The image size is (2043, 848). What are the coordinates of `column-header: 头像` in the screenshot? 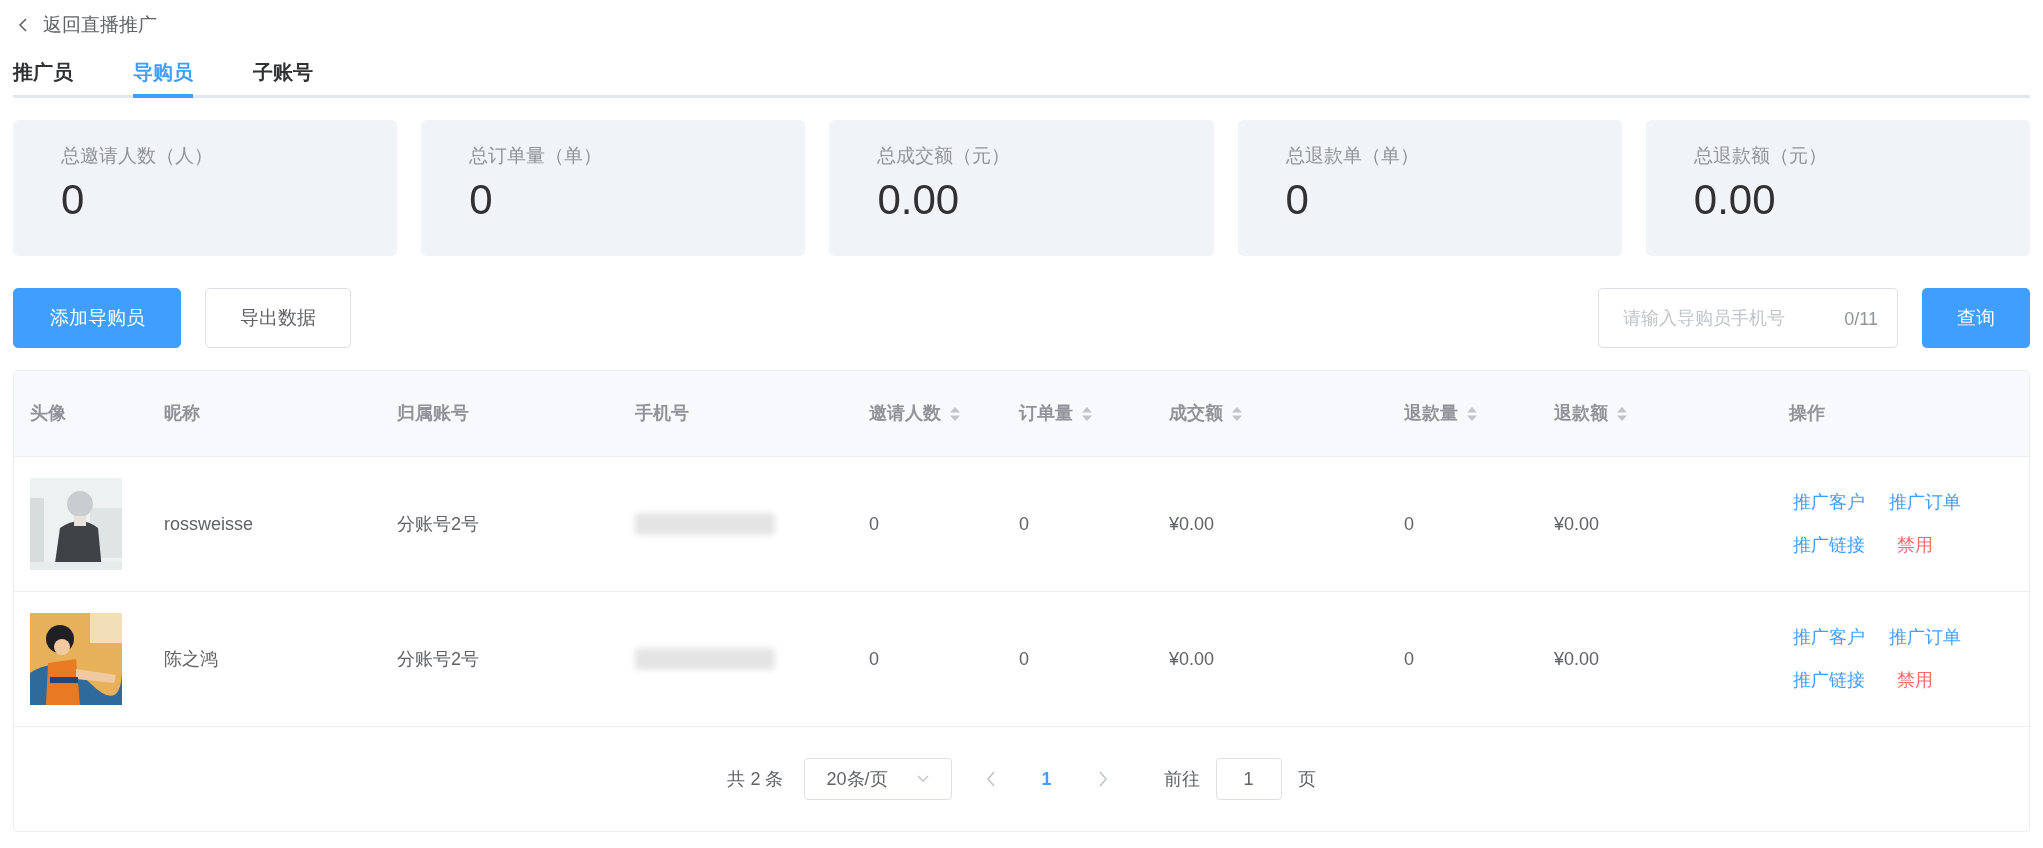 It's located at (48, 413).